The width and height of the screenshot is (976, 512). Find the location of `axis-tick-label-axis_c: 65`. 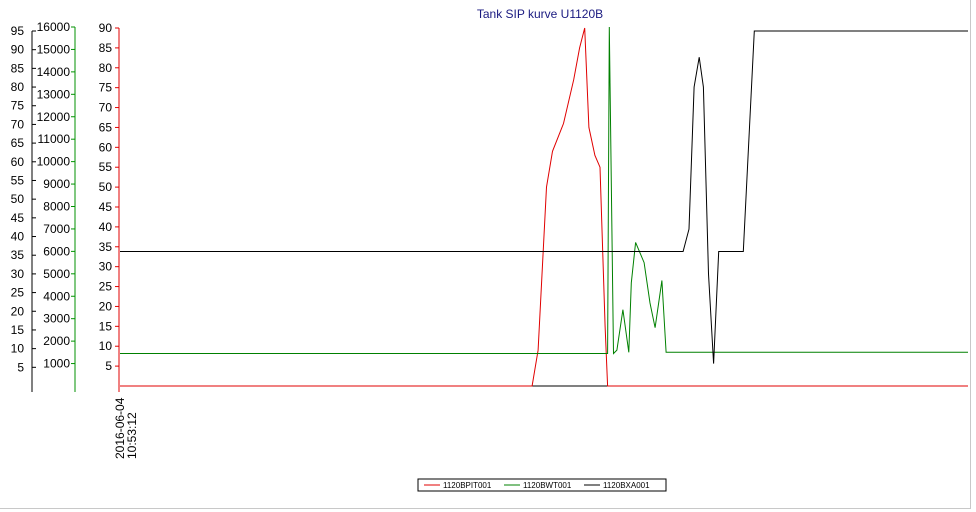

axis-tick-label-axis_c: 65 is located at coordinates (106, 127).